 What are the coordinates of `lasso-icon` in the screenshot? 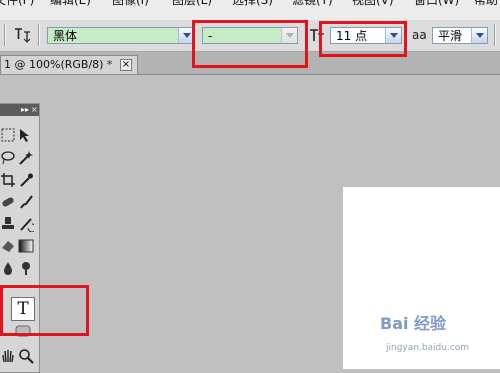 It's located at (8, 159).